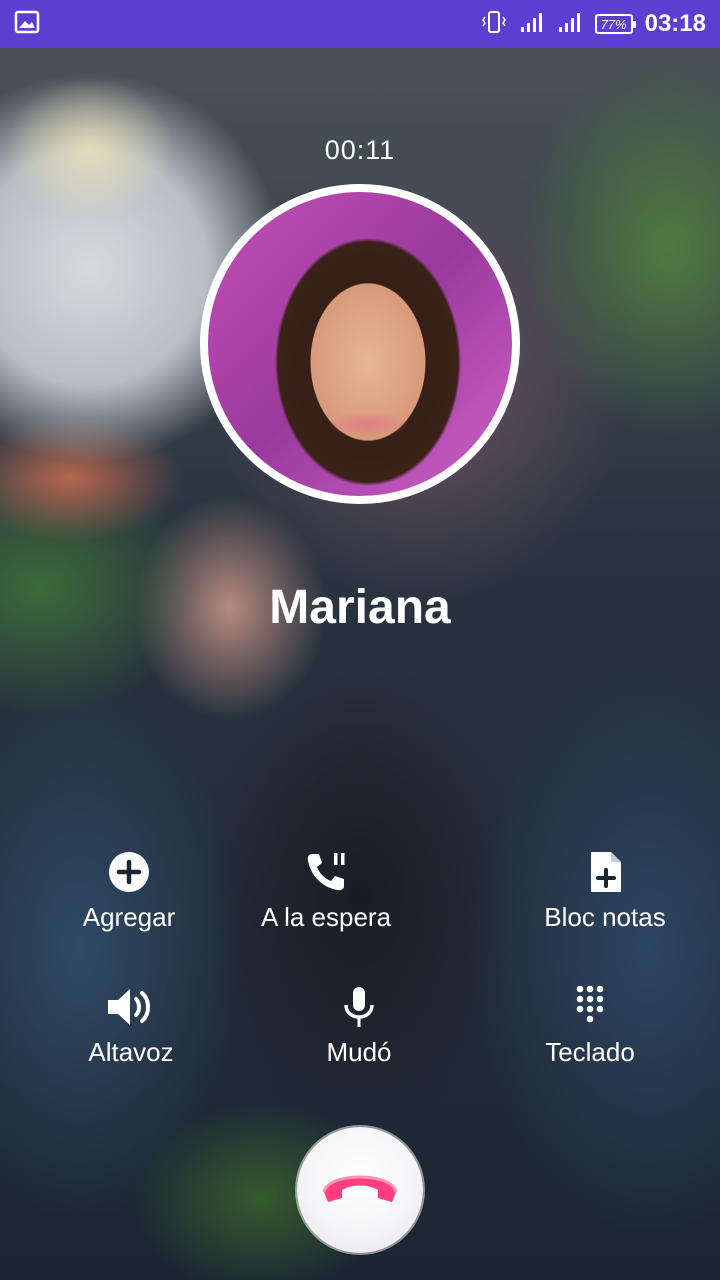  I want to click on dialpad-icon, so click(590, 1007).